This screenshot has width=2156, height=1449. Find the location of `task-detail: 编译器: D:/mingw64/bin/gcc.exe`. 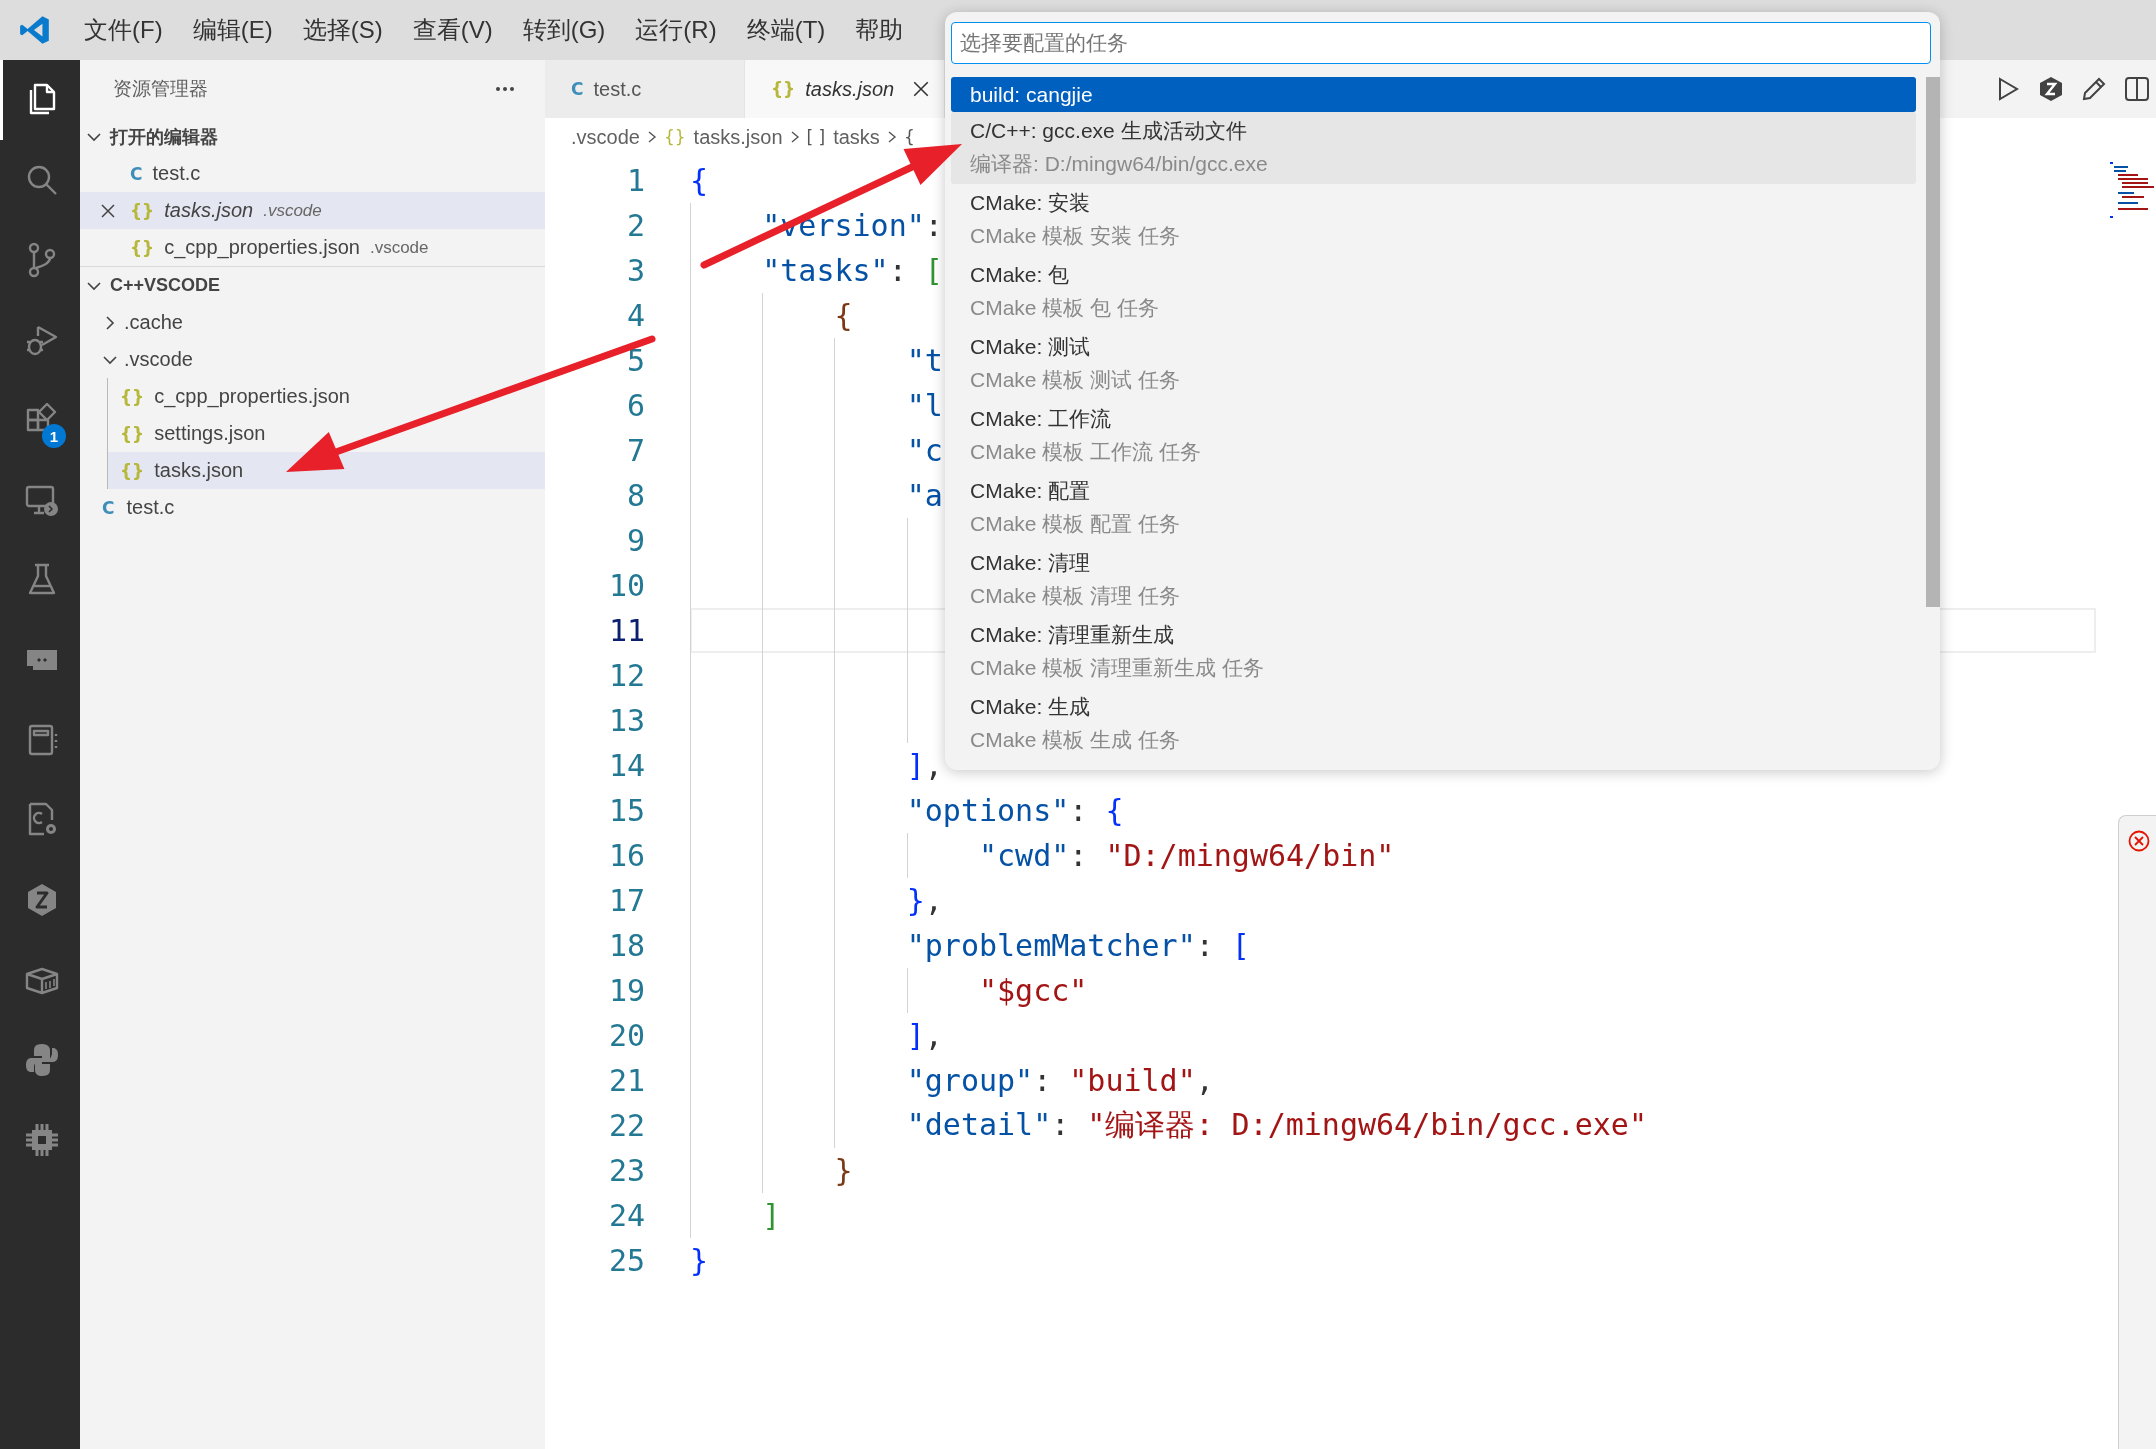

task-detail: 编译器: D:/mingw64/bin/gcc.exe is located at coordinates (1119, 164).